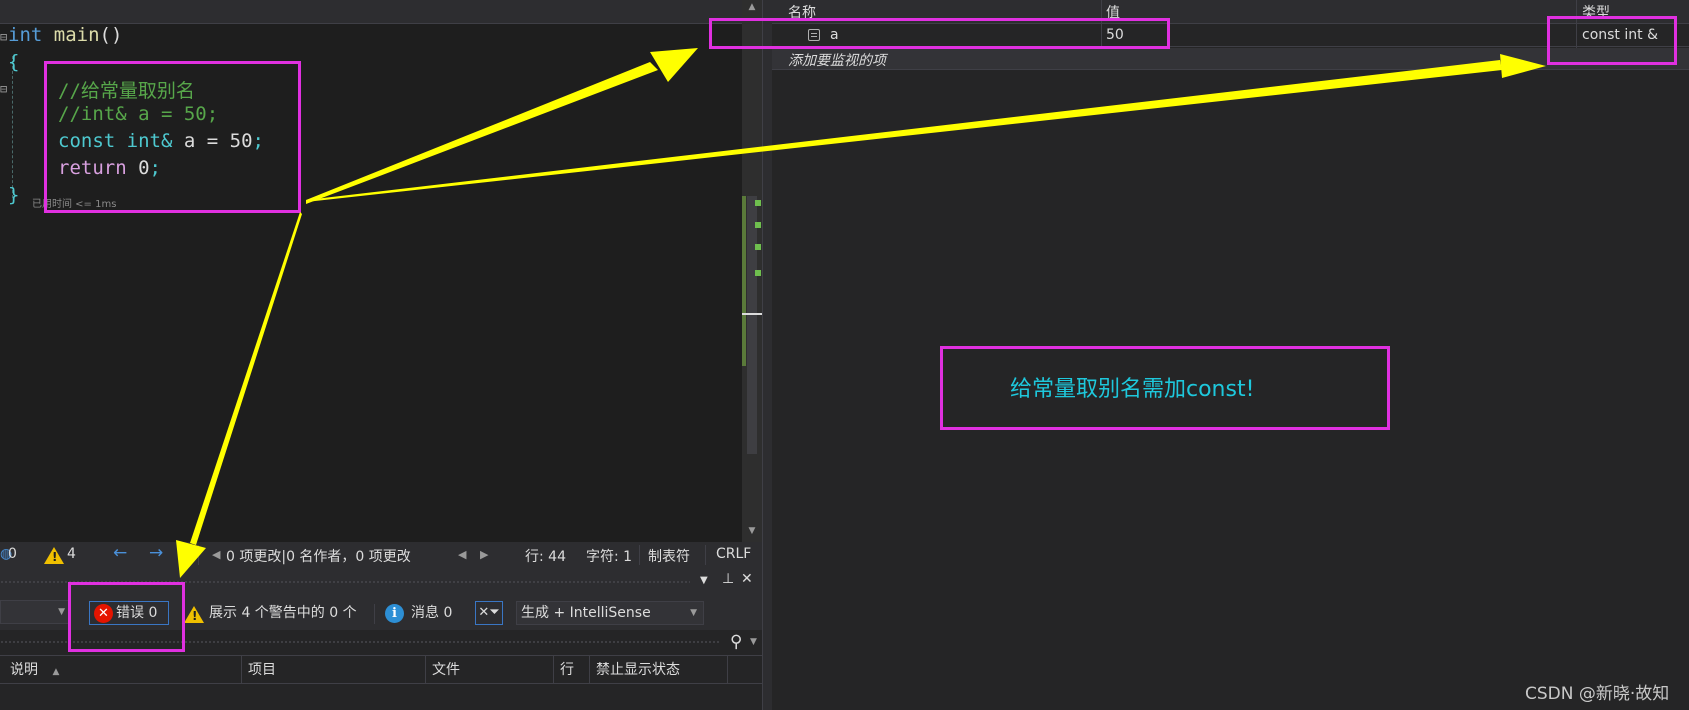  I want to click on column-label: 文件, so click(446, 670).